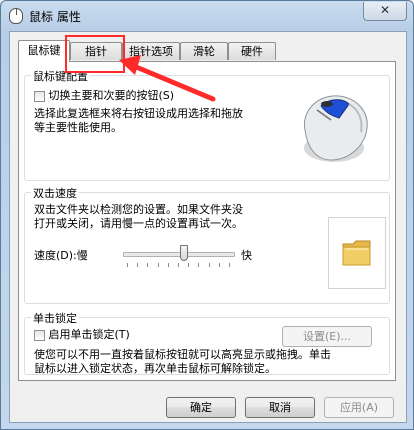 The image size is (414, 430). What do you see at coordinates (179, 254) in the screenshot?
I see `slider-track` at bounding box center [179, 254].